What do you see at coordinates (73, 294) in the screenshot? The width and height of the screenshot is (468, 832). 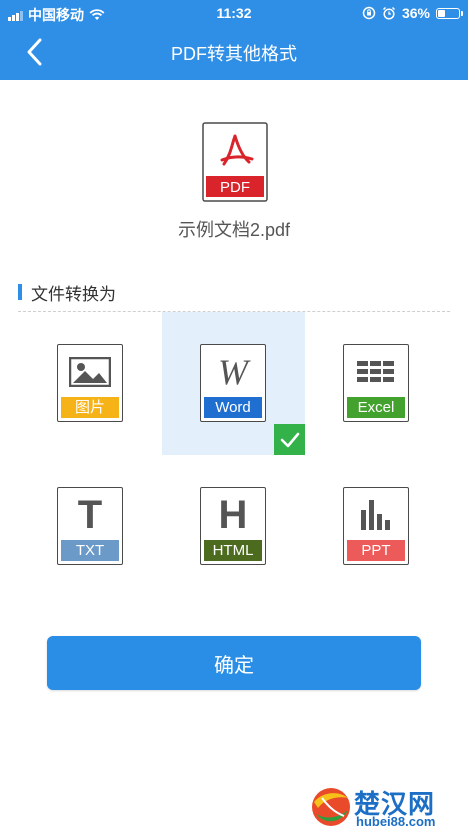 I see `section-title: 文件转换为` at bounding box center [73, 294].